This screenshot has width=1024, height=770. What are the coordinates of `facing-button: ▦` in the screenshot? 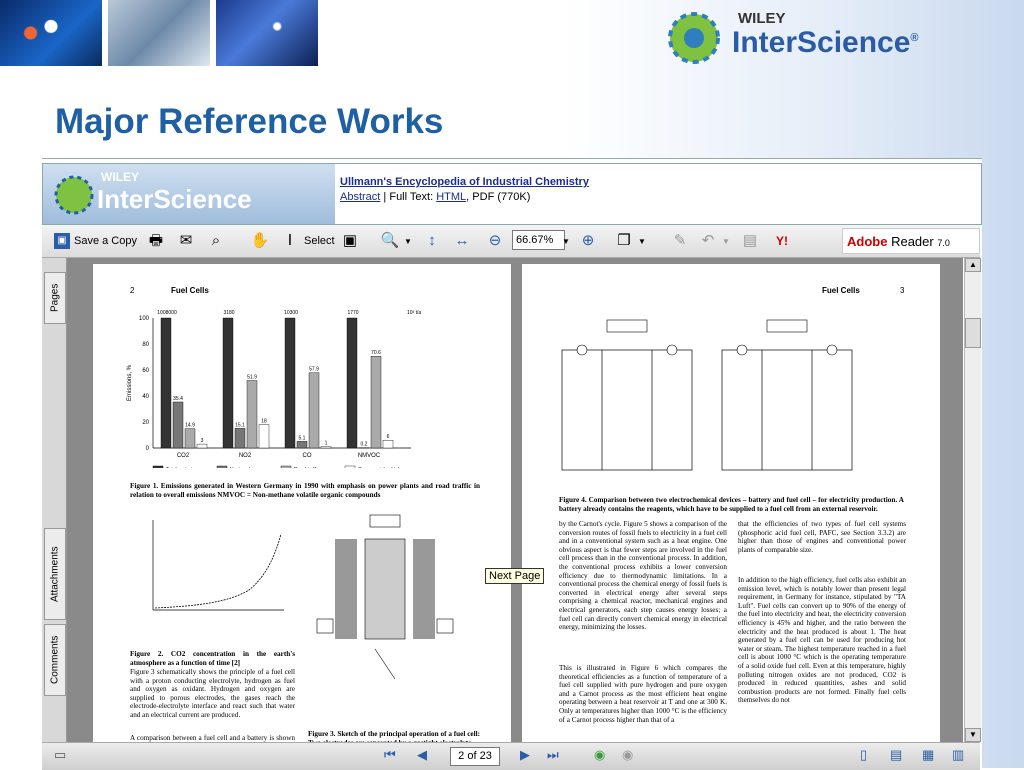 It's located at (928, 755).